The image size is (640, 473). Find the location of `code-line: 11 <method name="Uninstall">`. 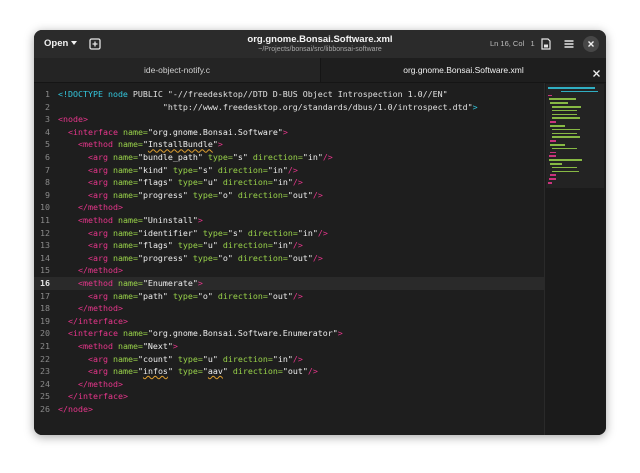

code-line: 11 <method name="Uninstall"> is located at coordinates (289, 220).